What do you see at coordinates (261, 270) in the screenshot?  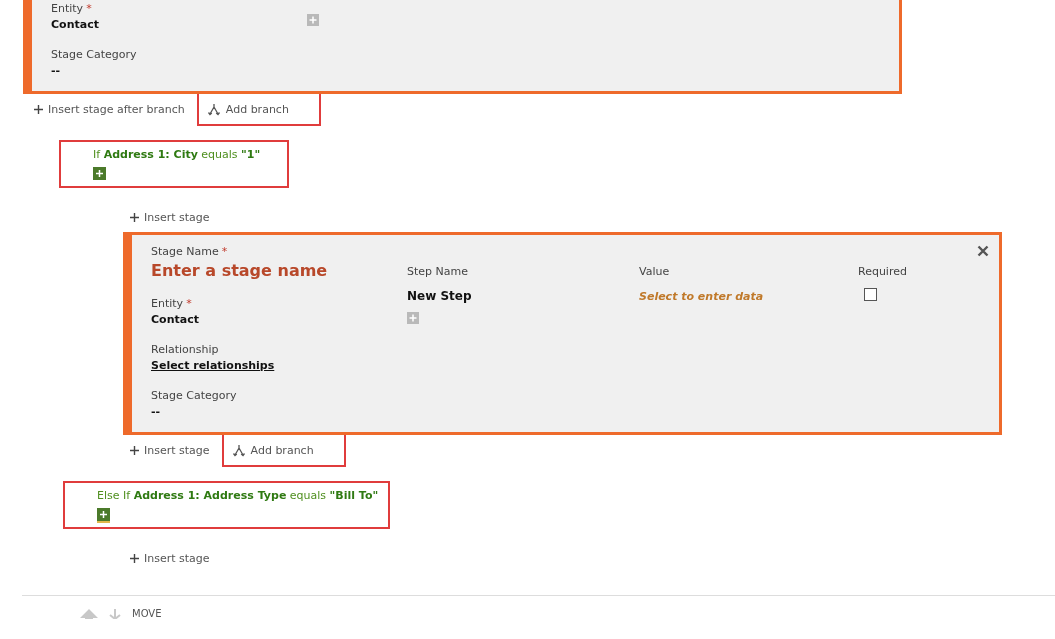 I see `stage-name-field: Enter a stage name` at bounding box center [261, 270].